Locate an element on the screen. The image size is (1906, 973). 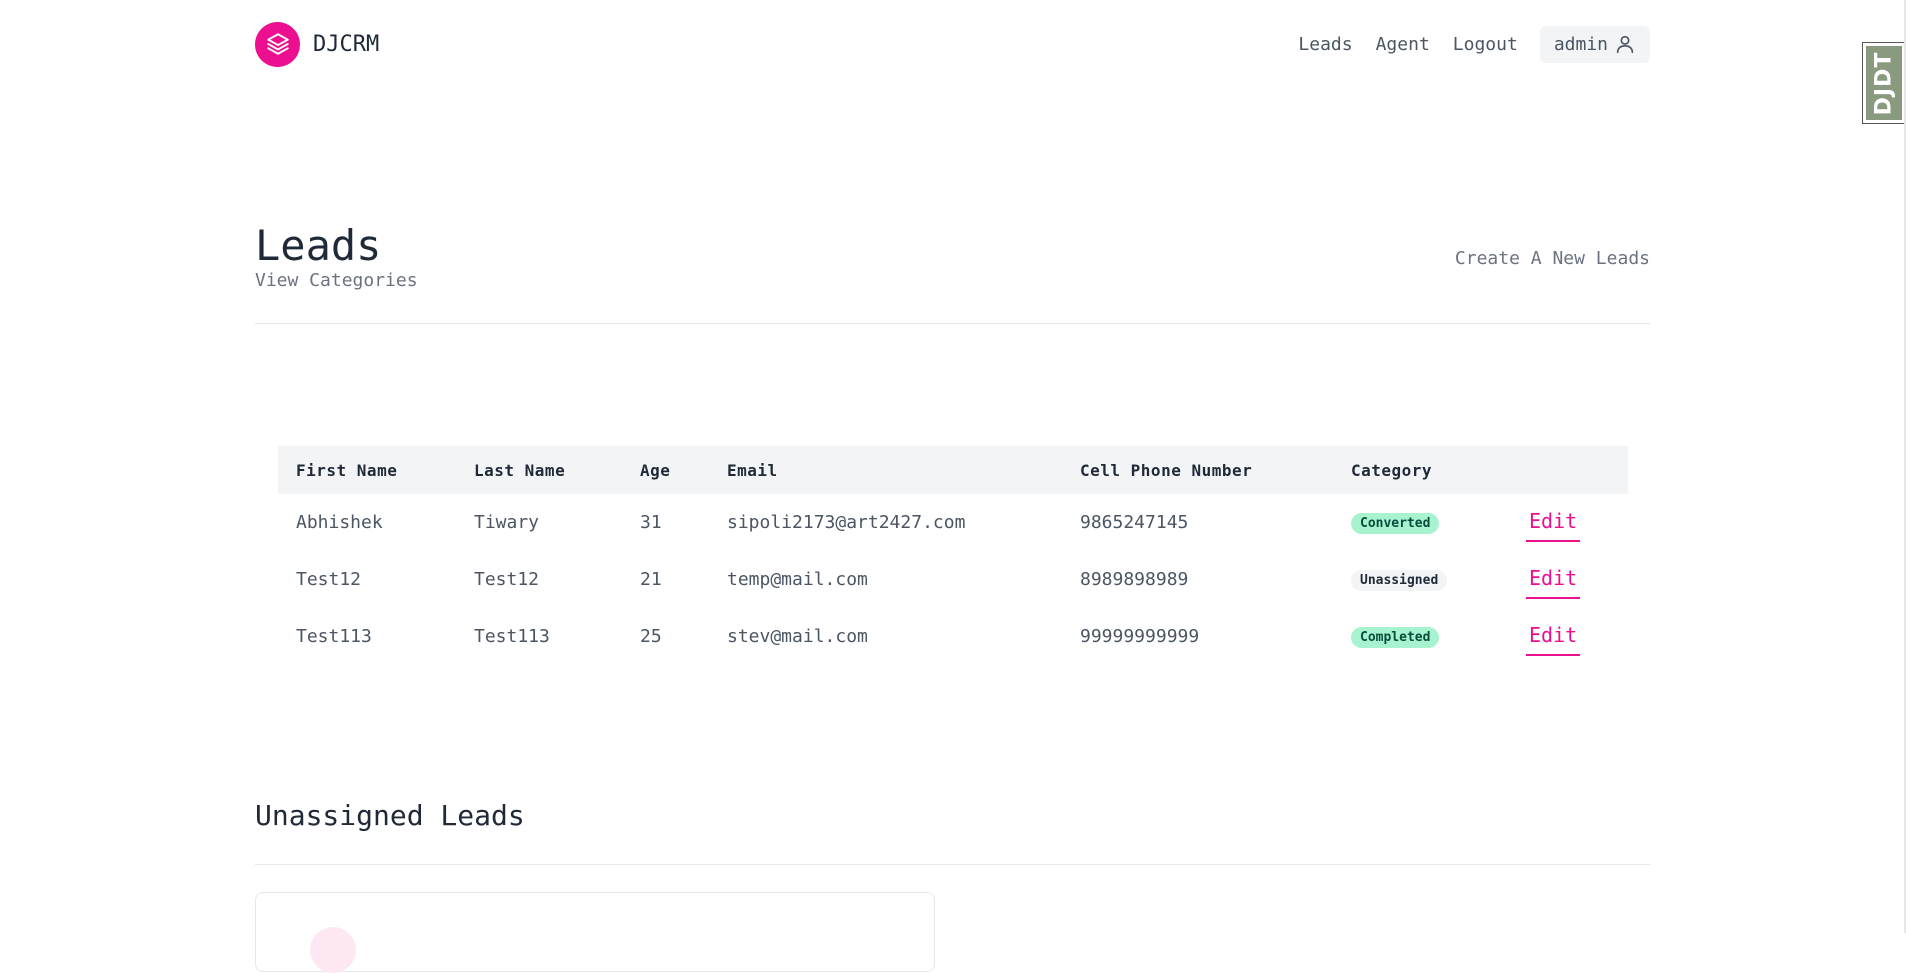
column-header-last-name: Last Name is located at coordinates (539, 470).